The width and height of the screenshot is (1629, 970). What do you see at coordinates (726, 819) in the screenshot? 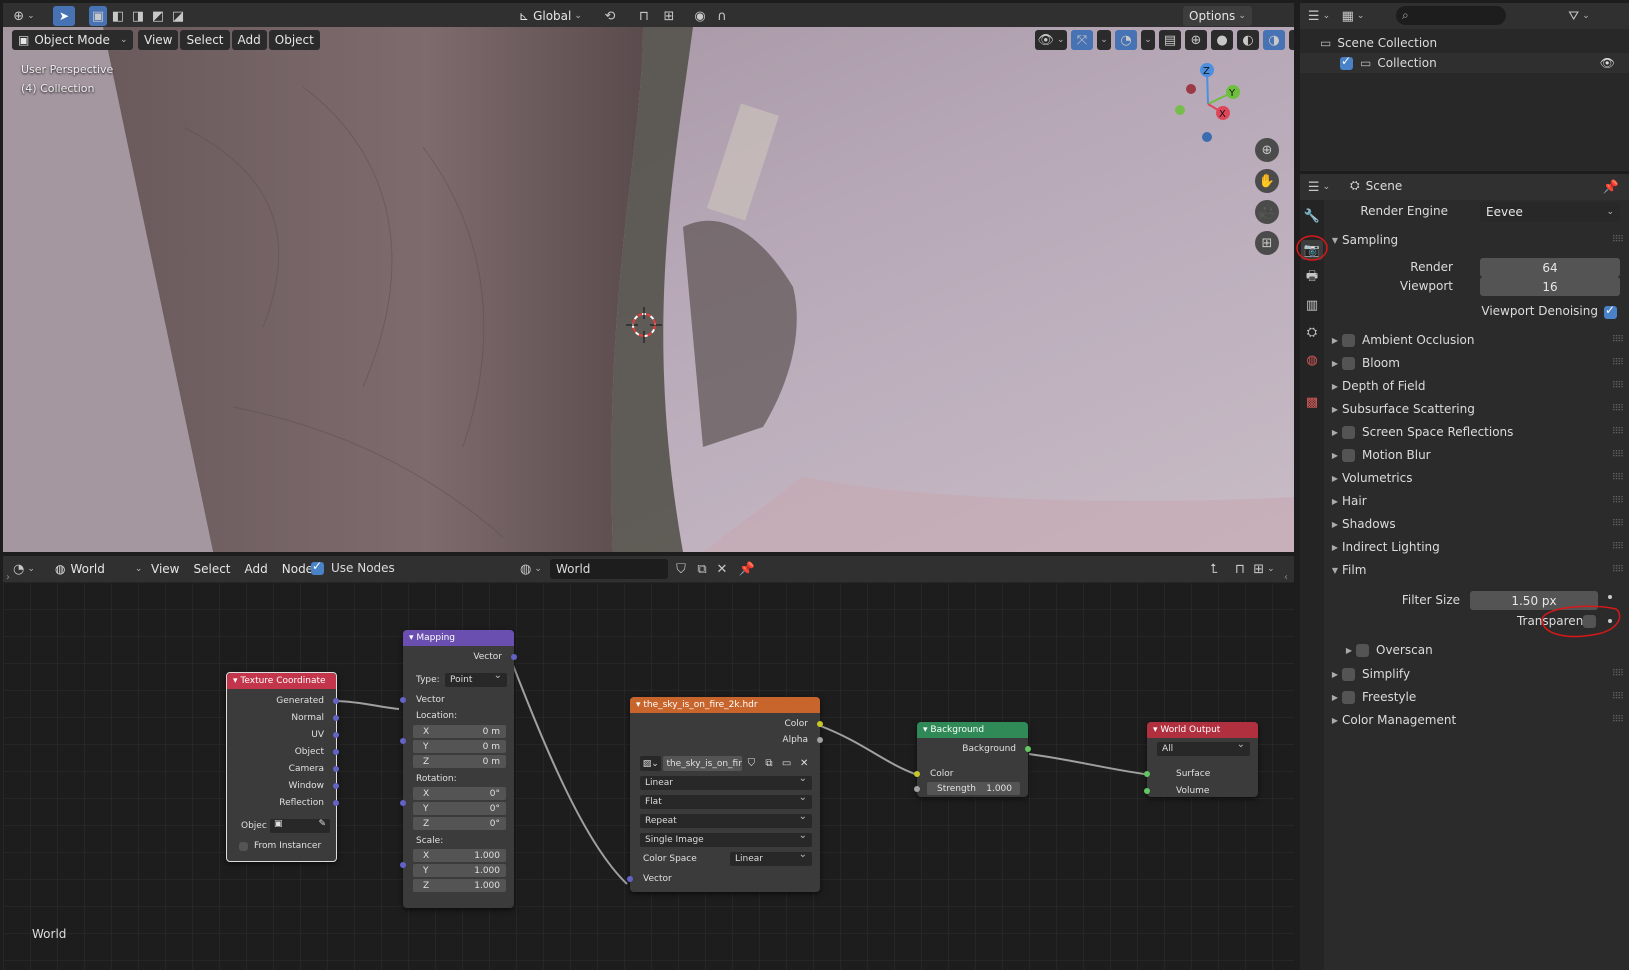
I see `extension-dropdown: Repeat` at bounding box center [726, 819].